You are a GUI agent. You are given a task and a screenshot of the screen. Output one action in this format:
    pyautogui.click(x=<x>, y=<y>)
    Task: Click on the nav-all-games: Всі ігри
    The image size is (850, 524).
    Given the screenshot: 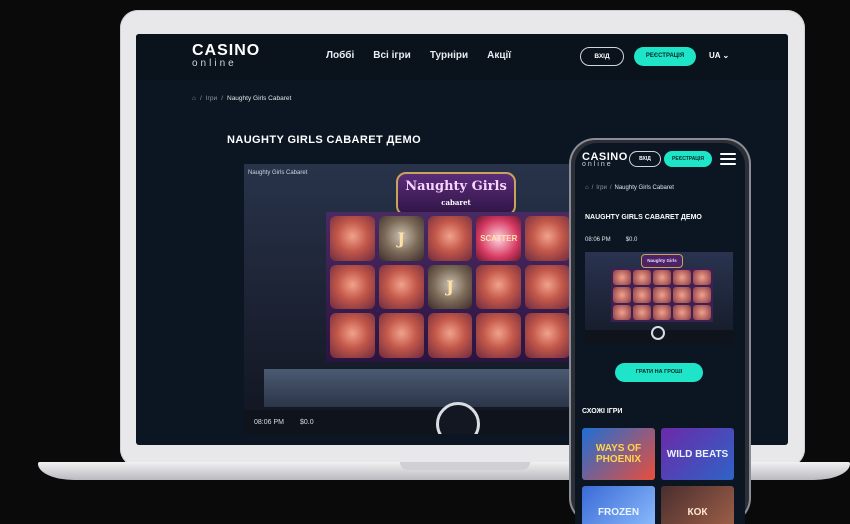 What is the action you would take?
    pyautogui.click(x=392, y=55)
    